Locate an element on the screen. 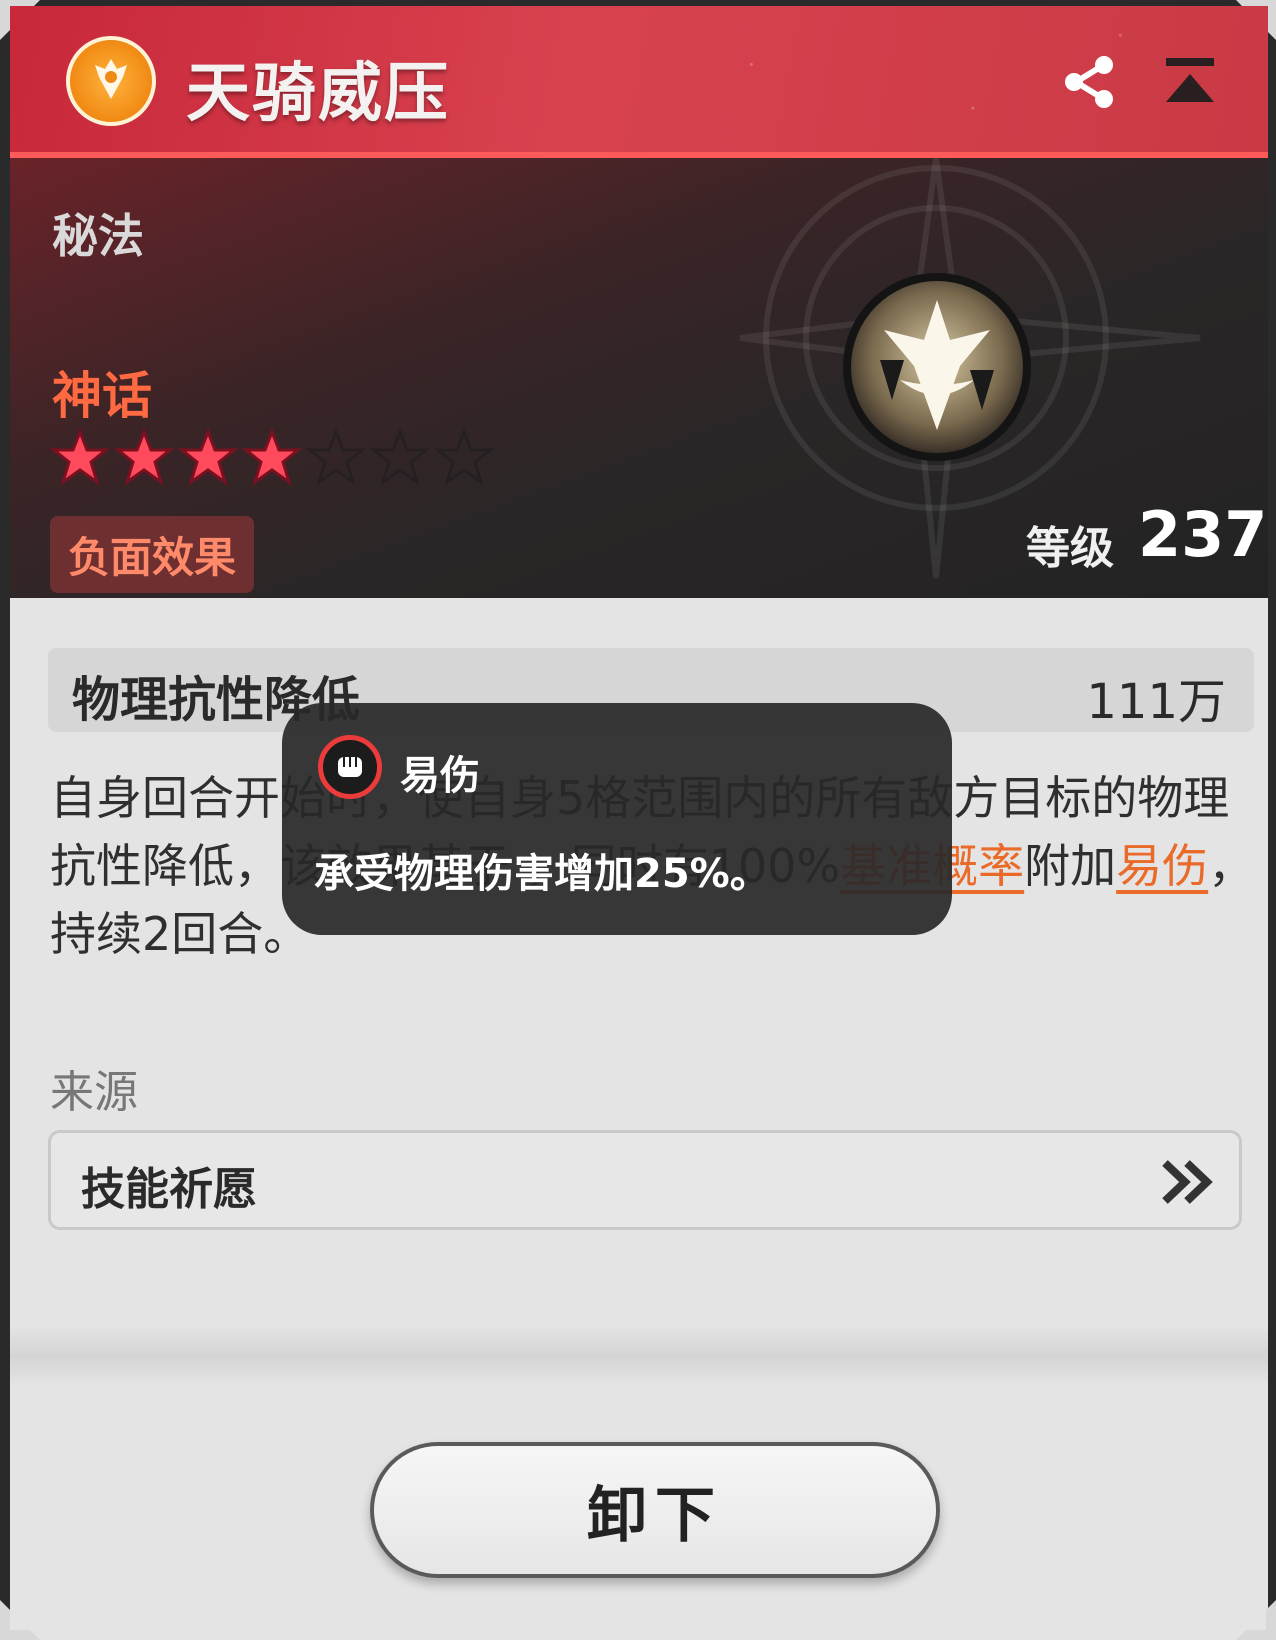 Image resolution: width=1276 pixels, height=1640 pixels. corner-ornament-bottom-left is located at coordinates (20, 1620).